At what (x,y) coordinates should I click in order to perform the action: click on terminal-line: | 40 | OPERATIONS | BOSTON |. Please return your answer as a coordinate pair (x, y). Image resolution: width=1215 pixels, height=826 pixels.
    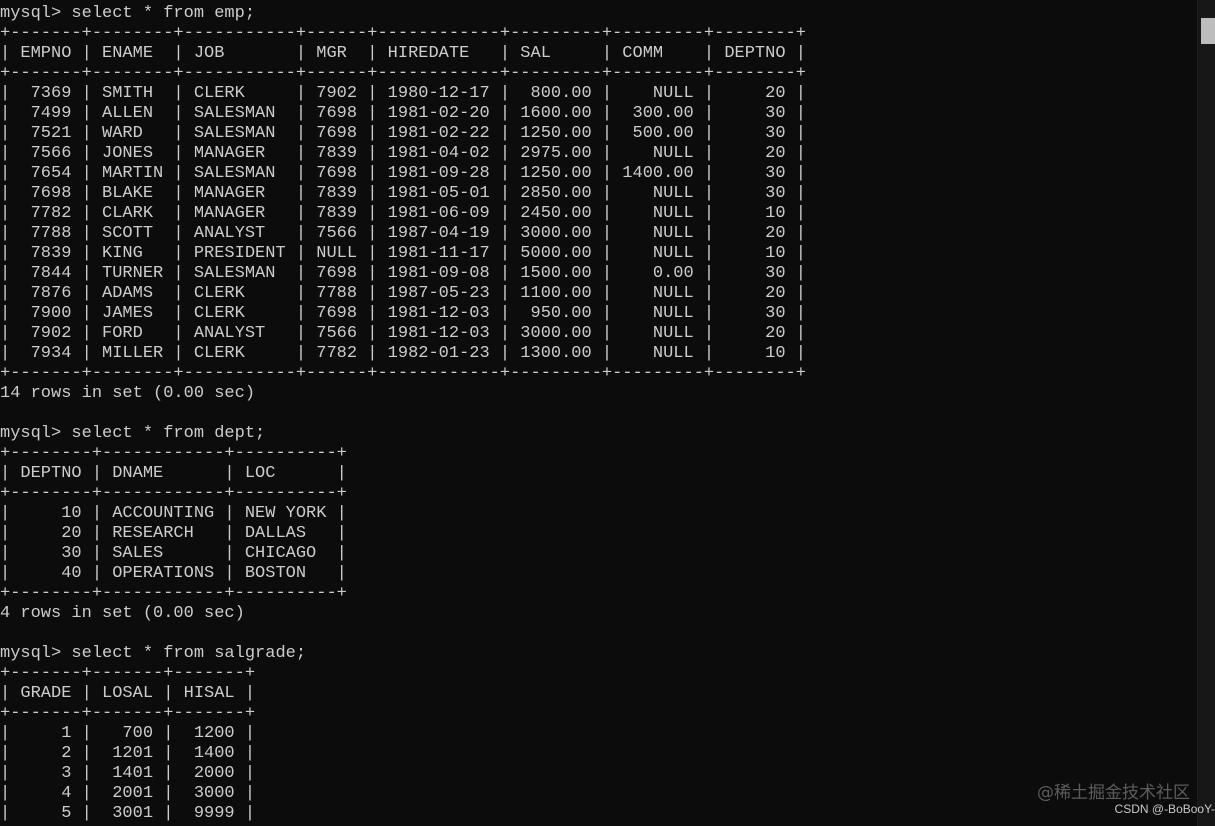
    Looking at the image, I should click on (173, 573).